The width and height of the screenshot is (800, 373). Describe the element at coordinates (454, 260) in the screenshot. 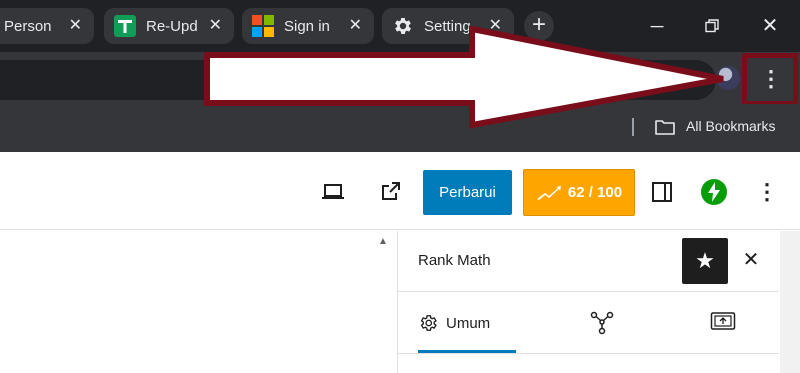

I see `sidebar-title: Rank Math` at that location.